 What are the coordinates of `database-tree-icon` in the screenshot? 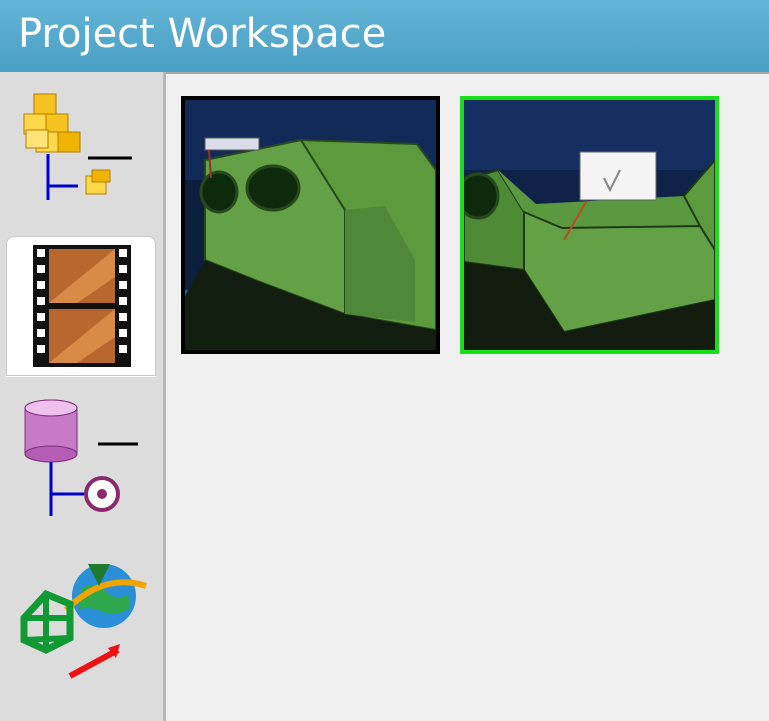 It's located at (81, 457).